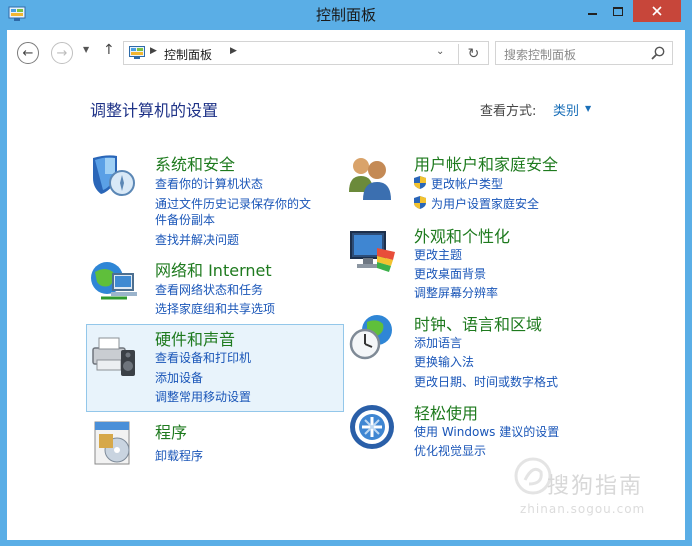  Describe the element at coordinates (450, 450) in the screenshot. I see `link-optimize-display: 优化视觉显示` at that location.